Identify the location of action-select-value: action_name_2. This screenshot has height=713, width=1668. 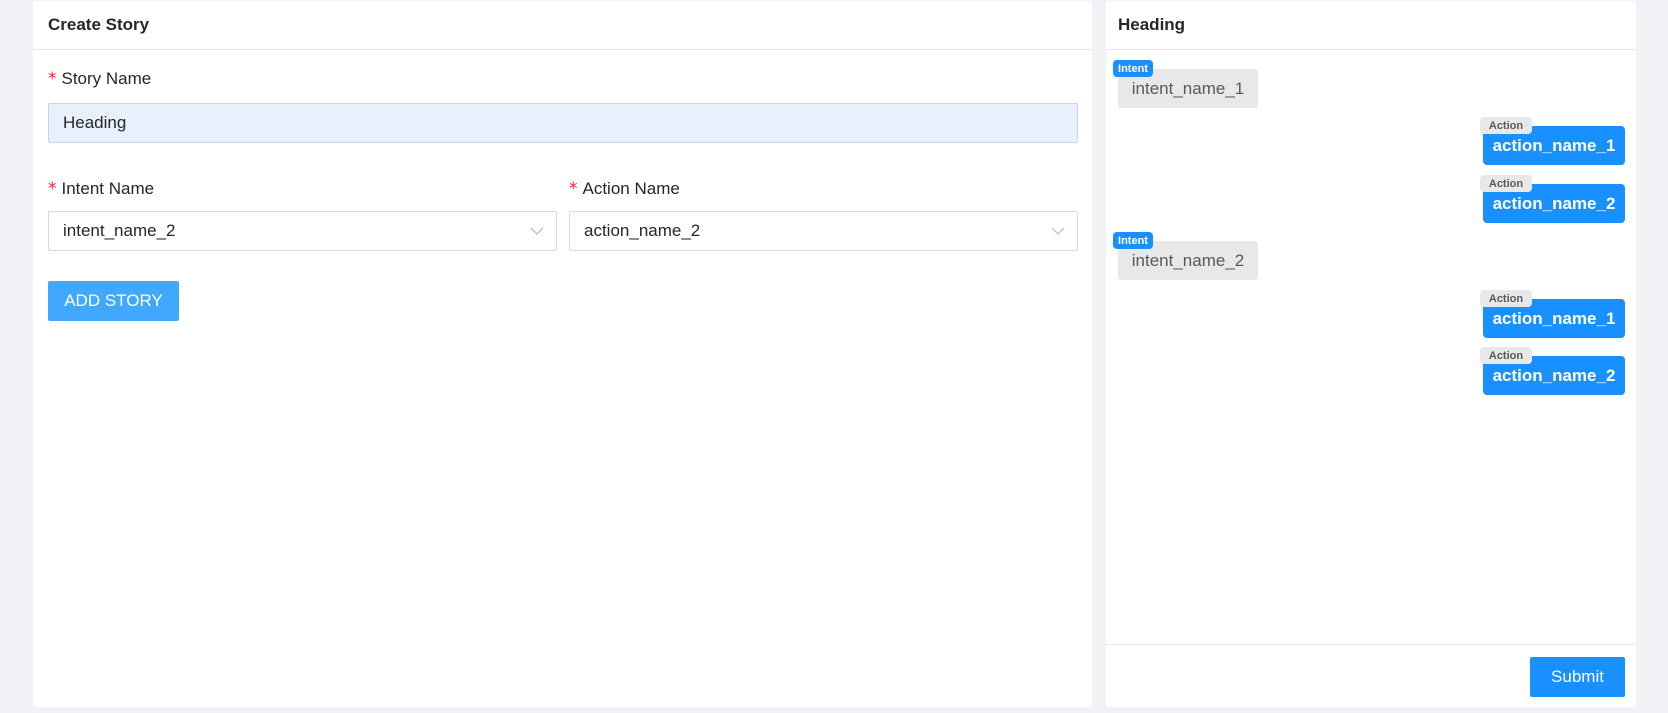
(642, 230).